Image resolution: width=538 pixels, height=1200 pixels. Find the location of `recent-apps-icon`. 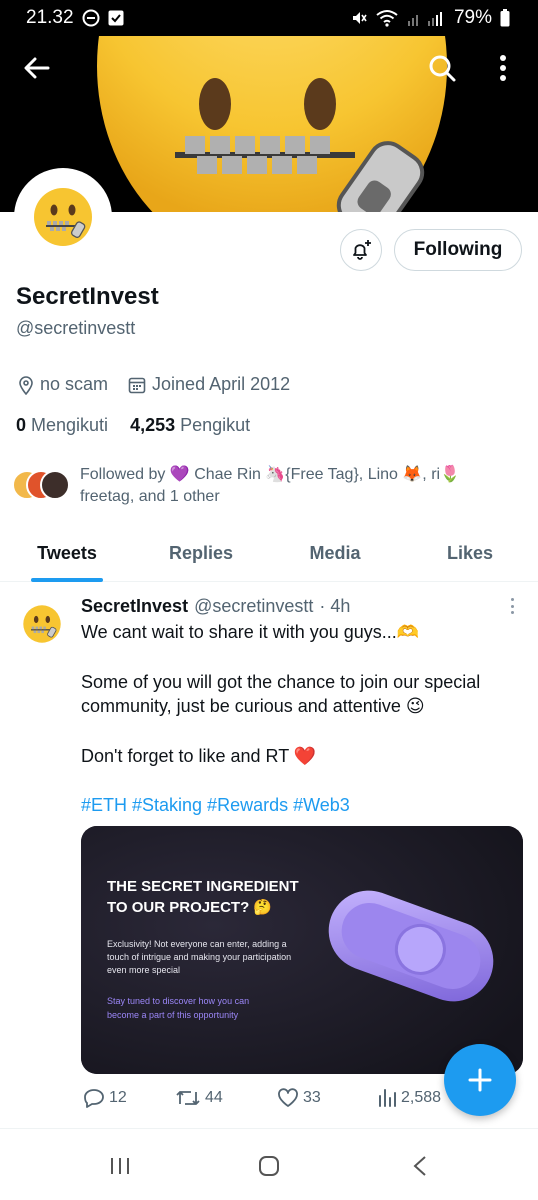

recent-apps-icon is located at coordinates (120, 1166).